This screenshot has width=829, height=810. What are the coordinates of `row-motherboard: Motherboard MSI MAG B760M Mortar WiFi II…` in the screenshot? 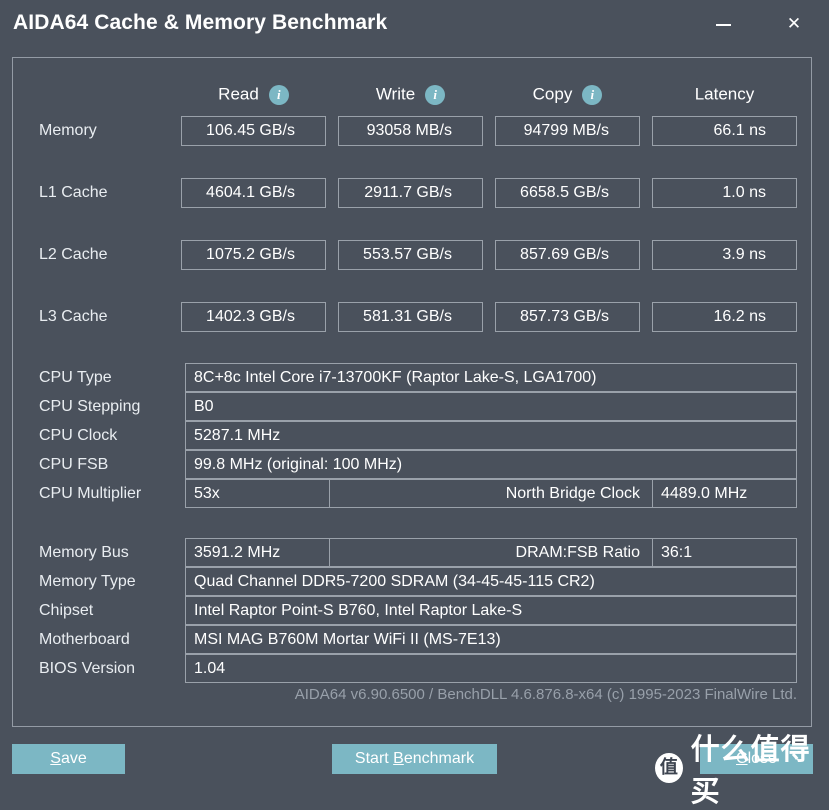 It's located at (412, 639).